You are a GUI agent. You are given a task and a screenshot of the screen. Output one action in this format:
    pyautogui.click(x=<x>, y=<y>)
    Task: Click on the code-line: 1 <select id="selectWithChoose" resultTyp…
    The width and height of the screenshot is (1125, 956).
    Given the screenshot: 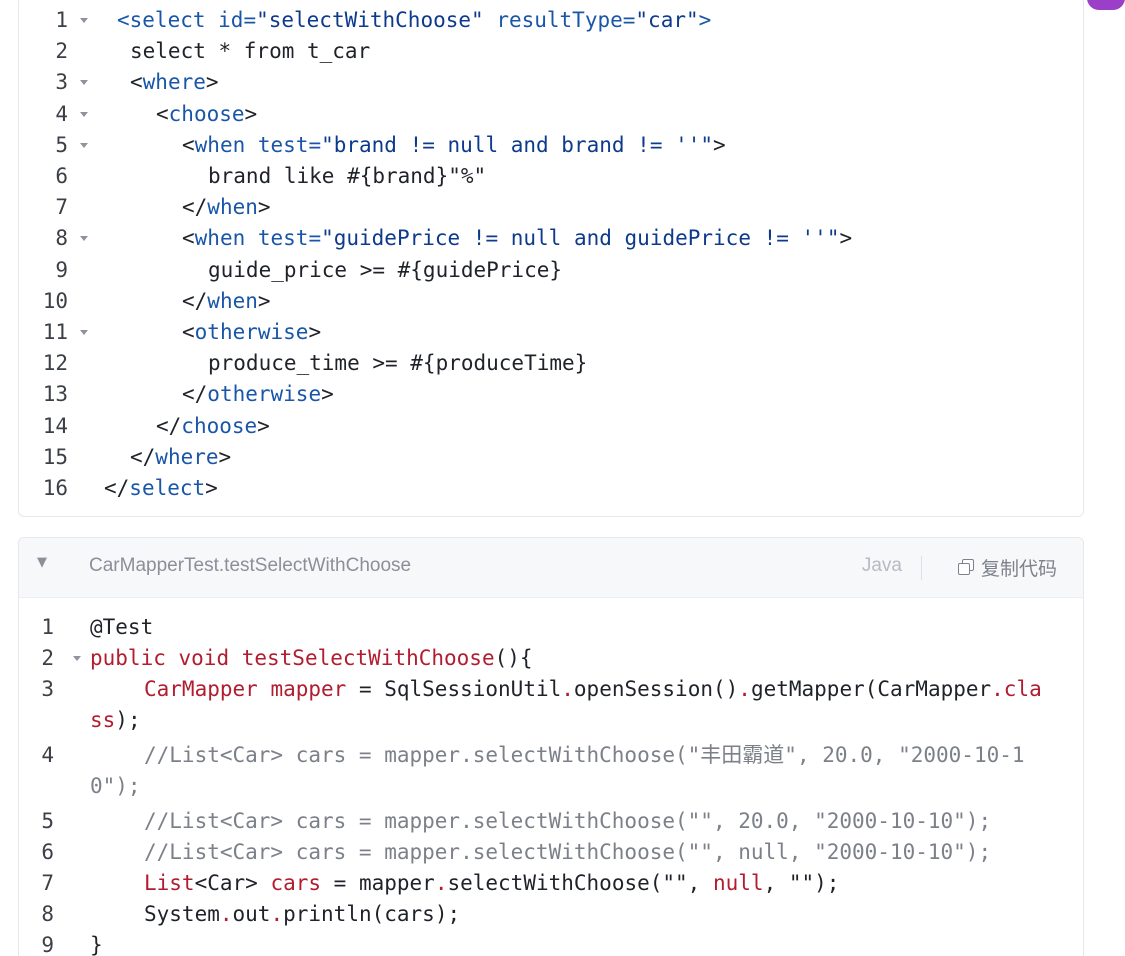 What is the action you would take?
    pyautogui.click(x=562, y=20)
    